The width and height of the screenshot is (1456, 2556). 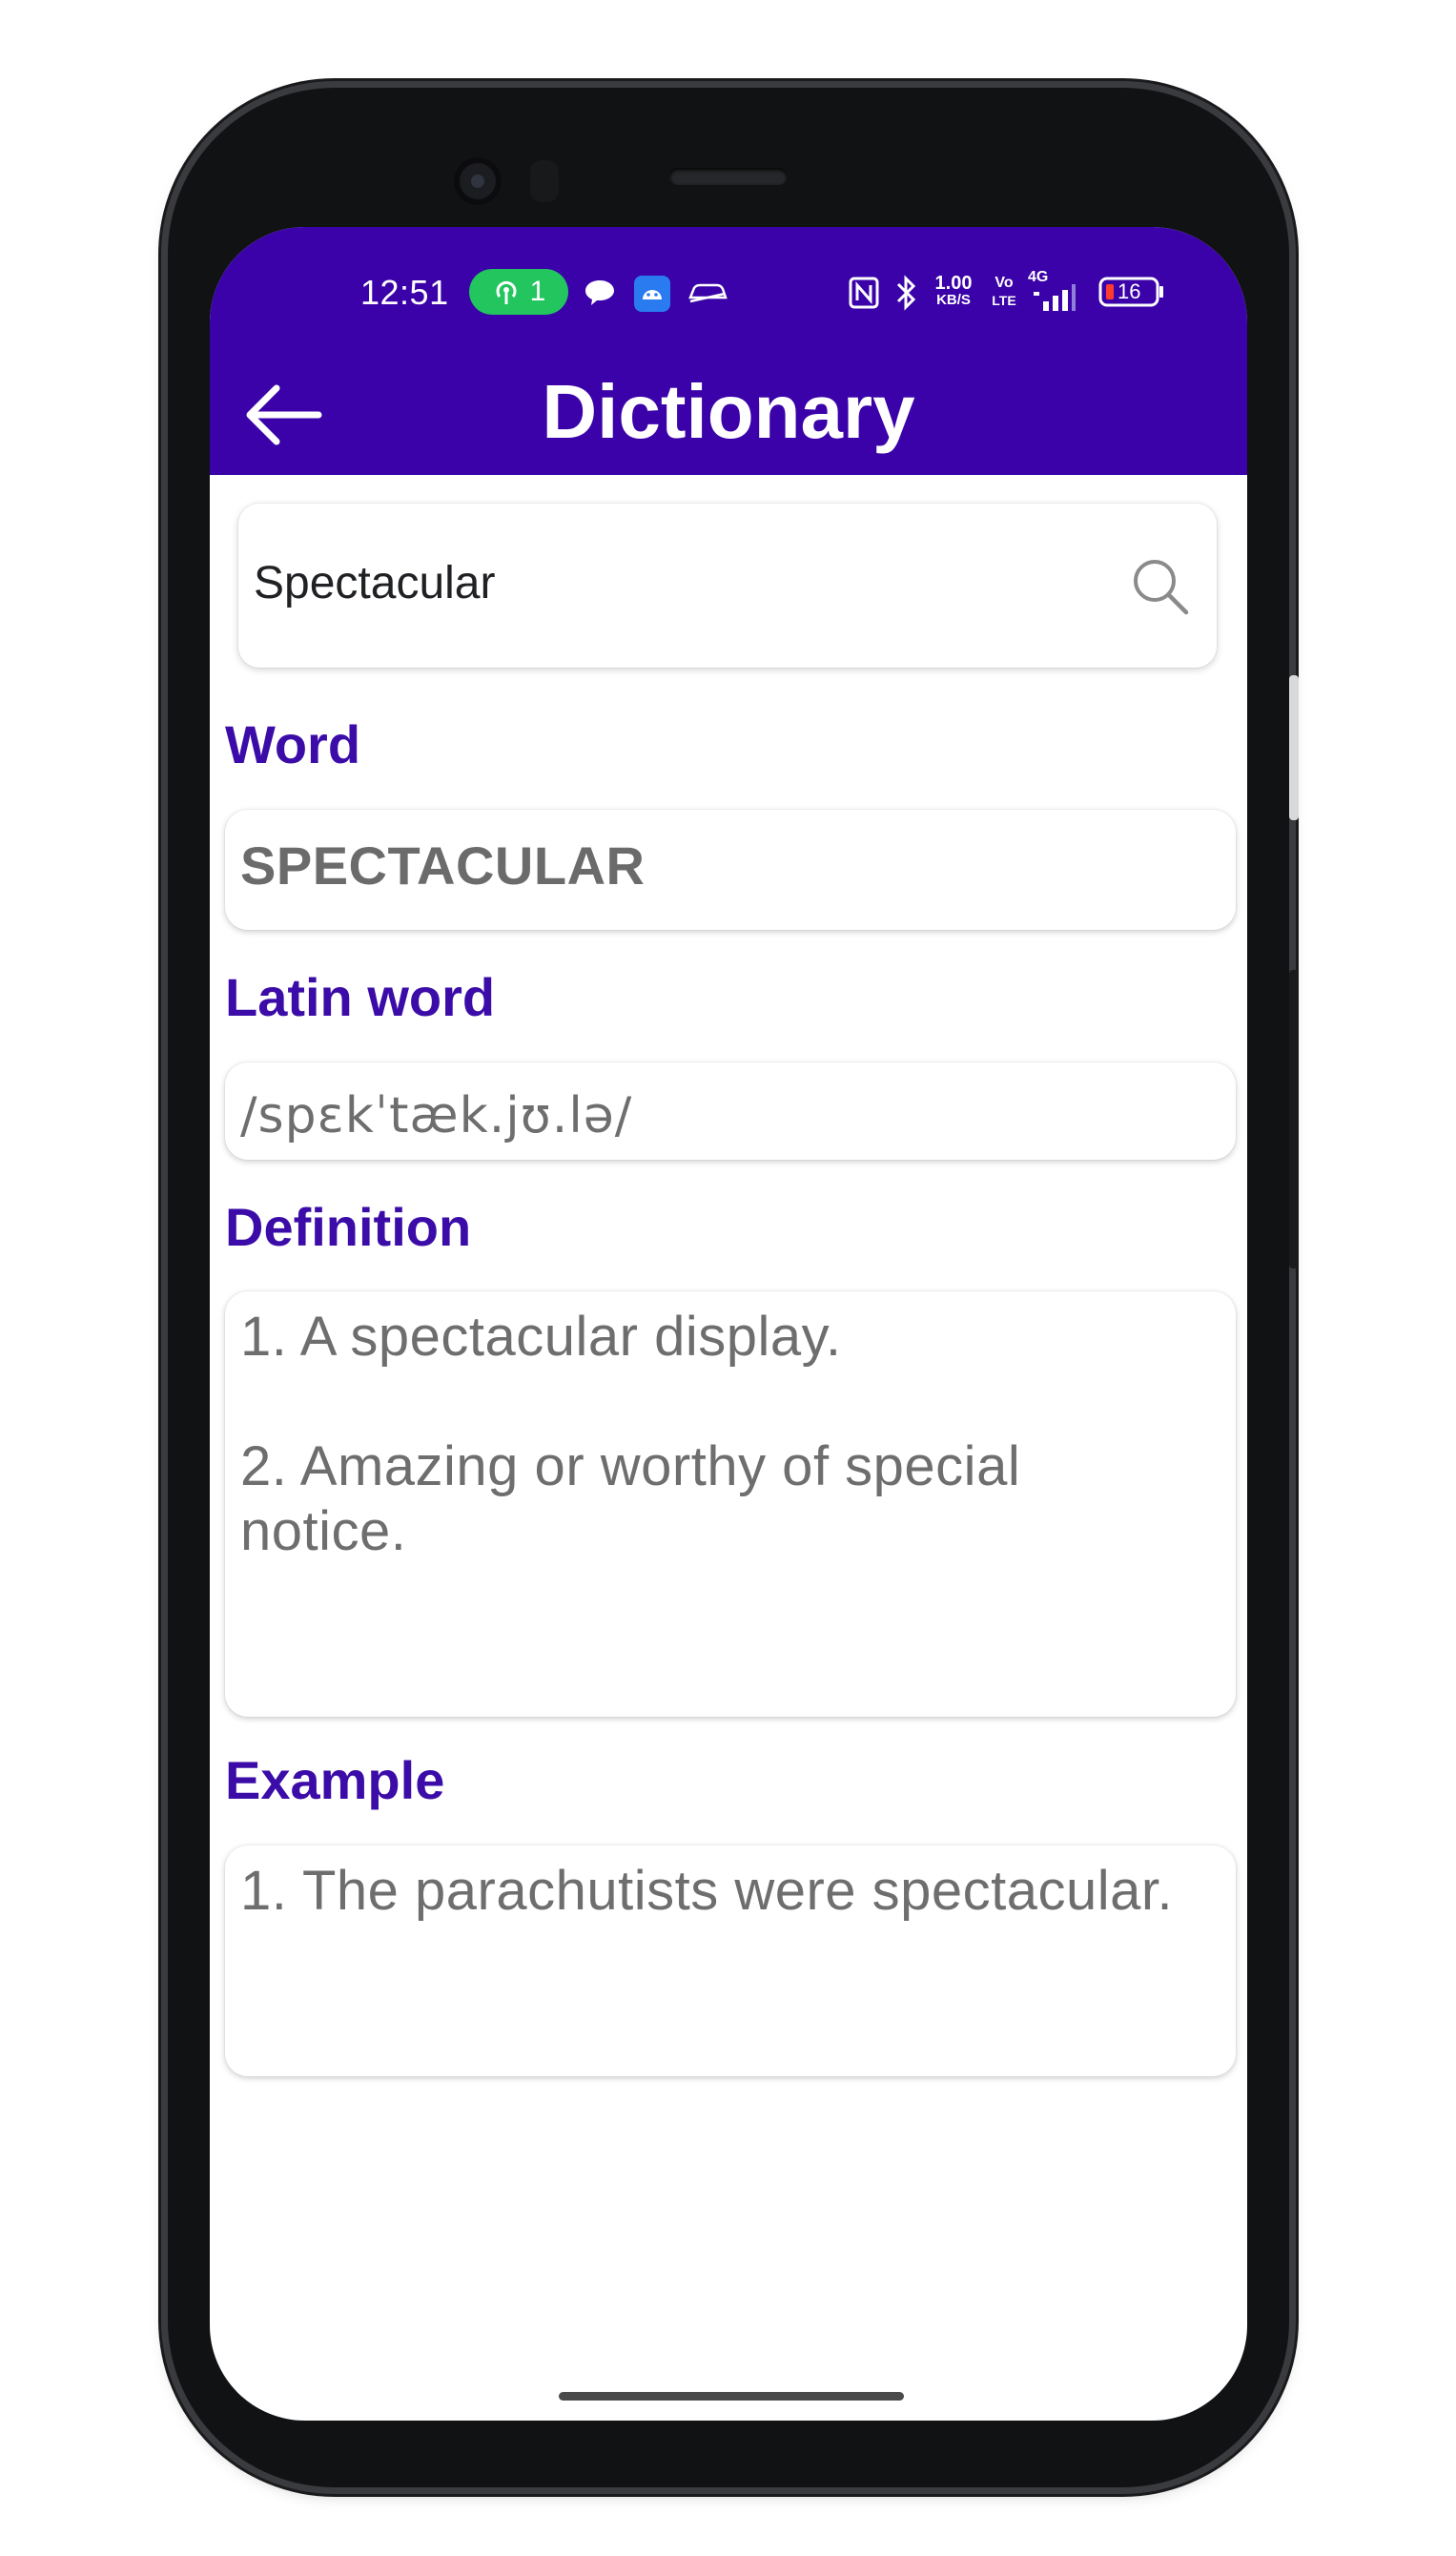 I want to click on volte-indicator: Vo LTE, so click(x=1004, y=292).